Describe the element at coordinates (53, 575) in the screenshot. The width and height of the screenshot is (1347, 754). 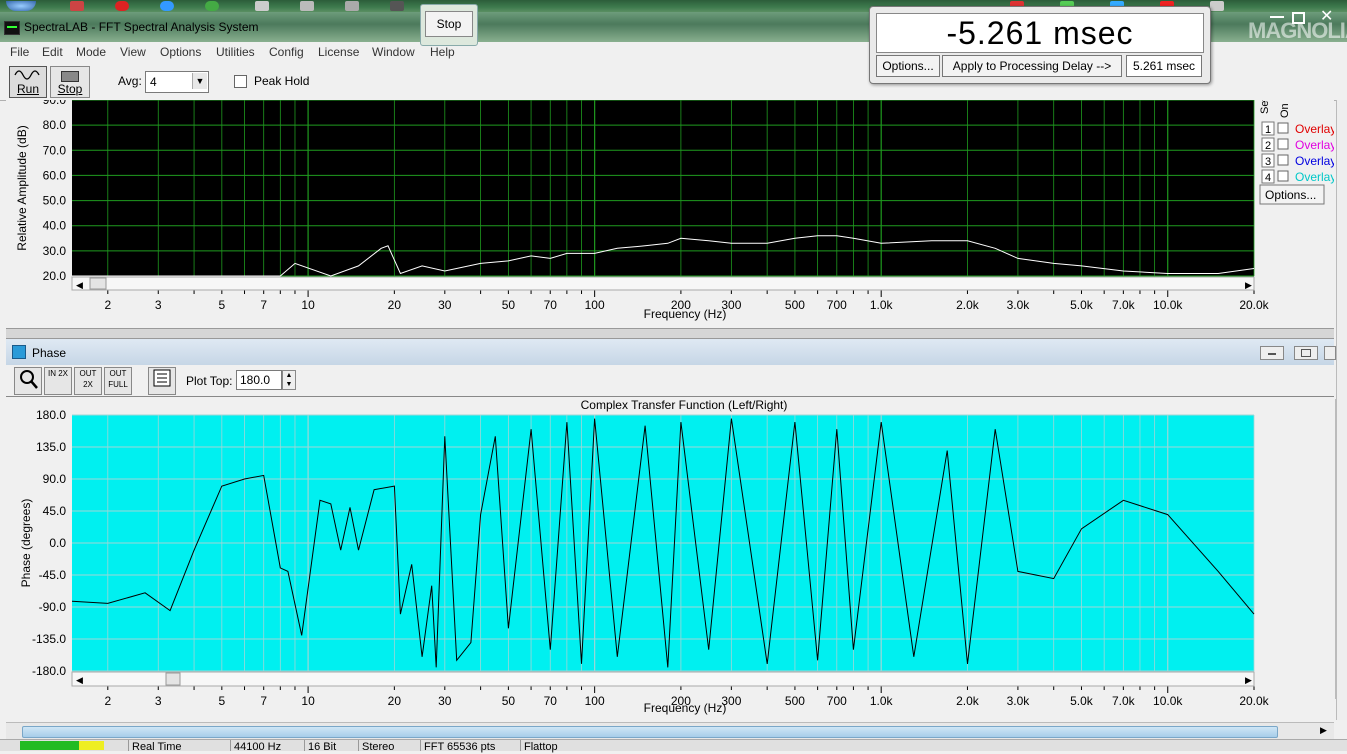
I see `y-tick-label: -45.0` at that location.